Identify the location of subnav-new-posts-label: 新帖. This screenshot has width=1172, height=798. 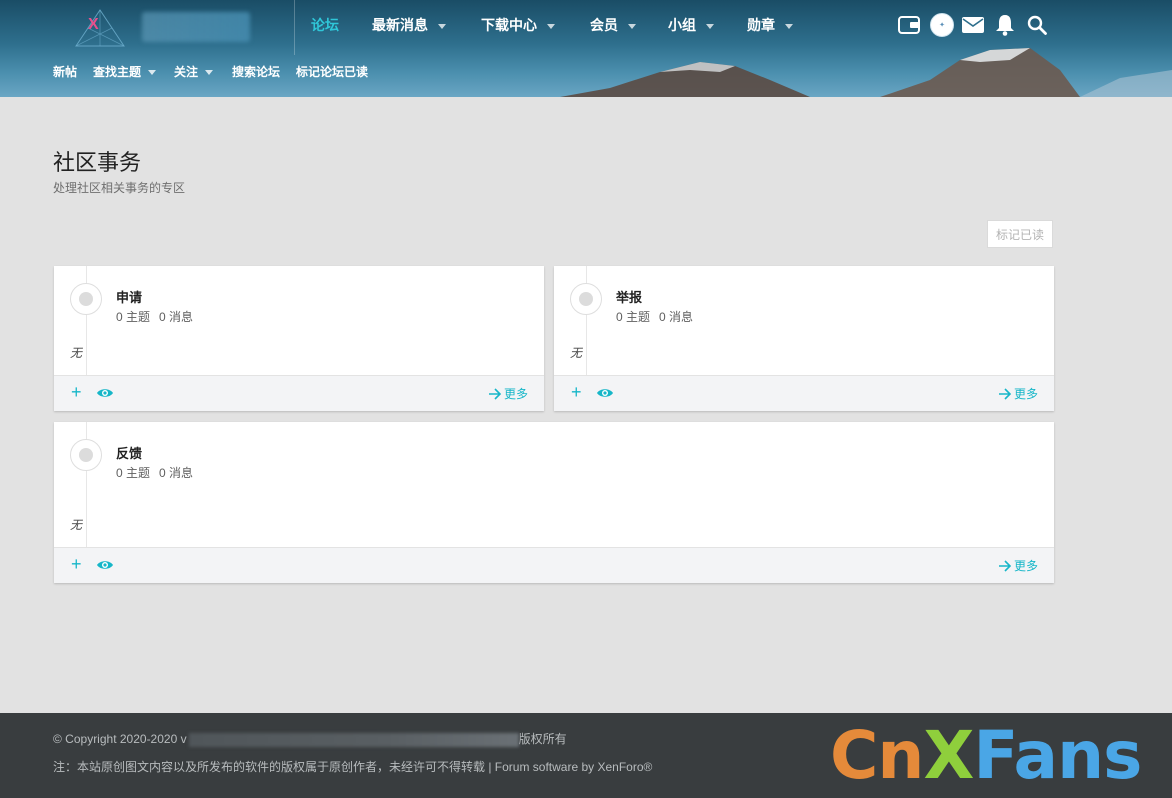
(65, 72).